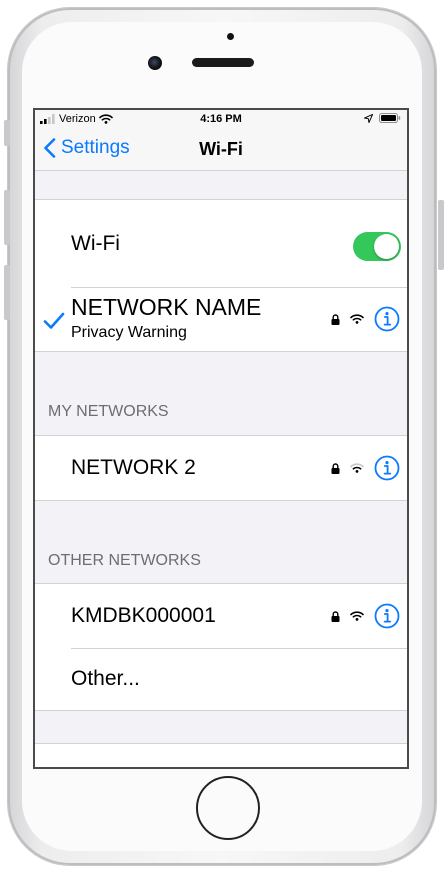 The image size is (448, 873). I want to click on wifi-group: Wi-Fi NETWORK NAME Privacy Warning, so click(221, 275).